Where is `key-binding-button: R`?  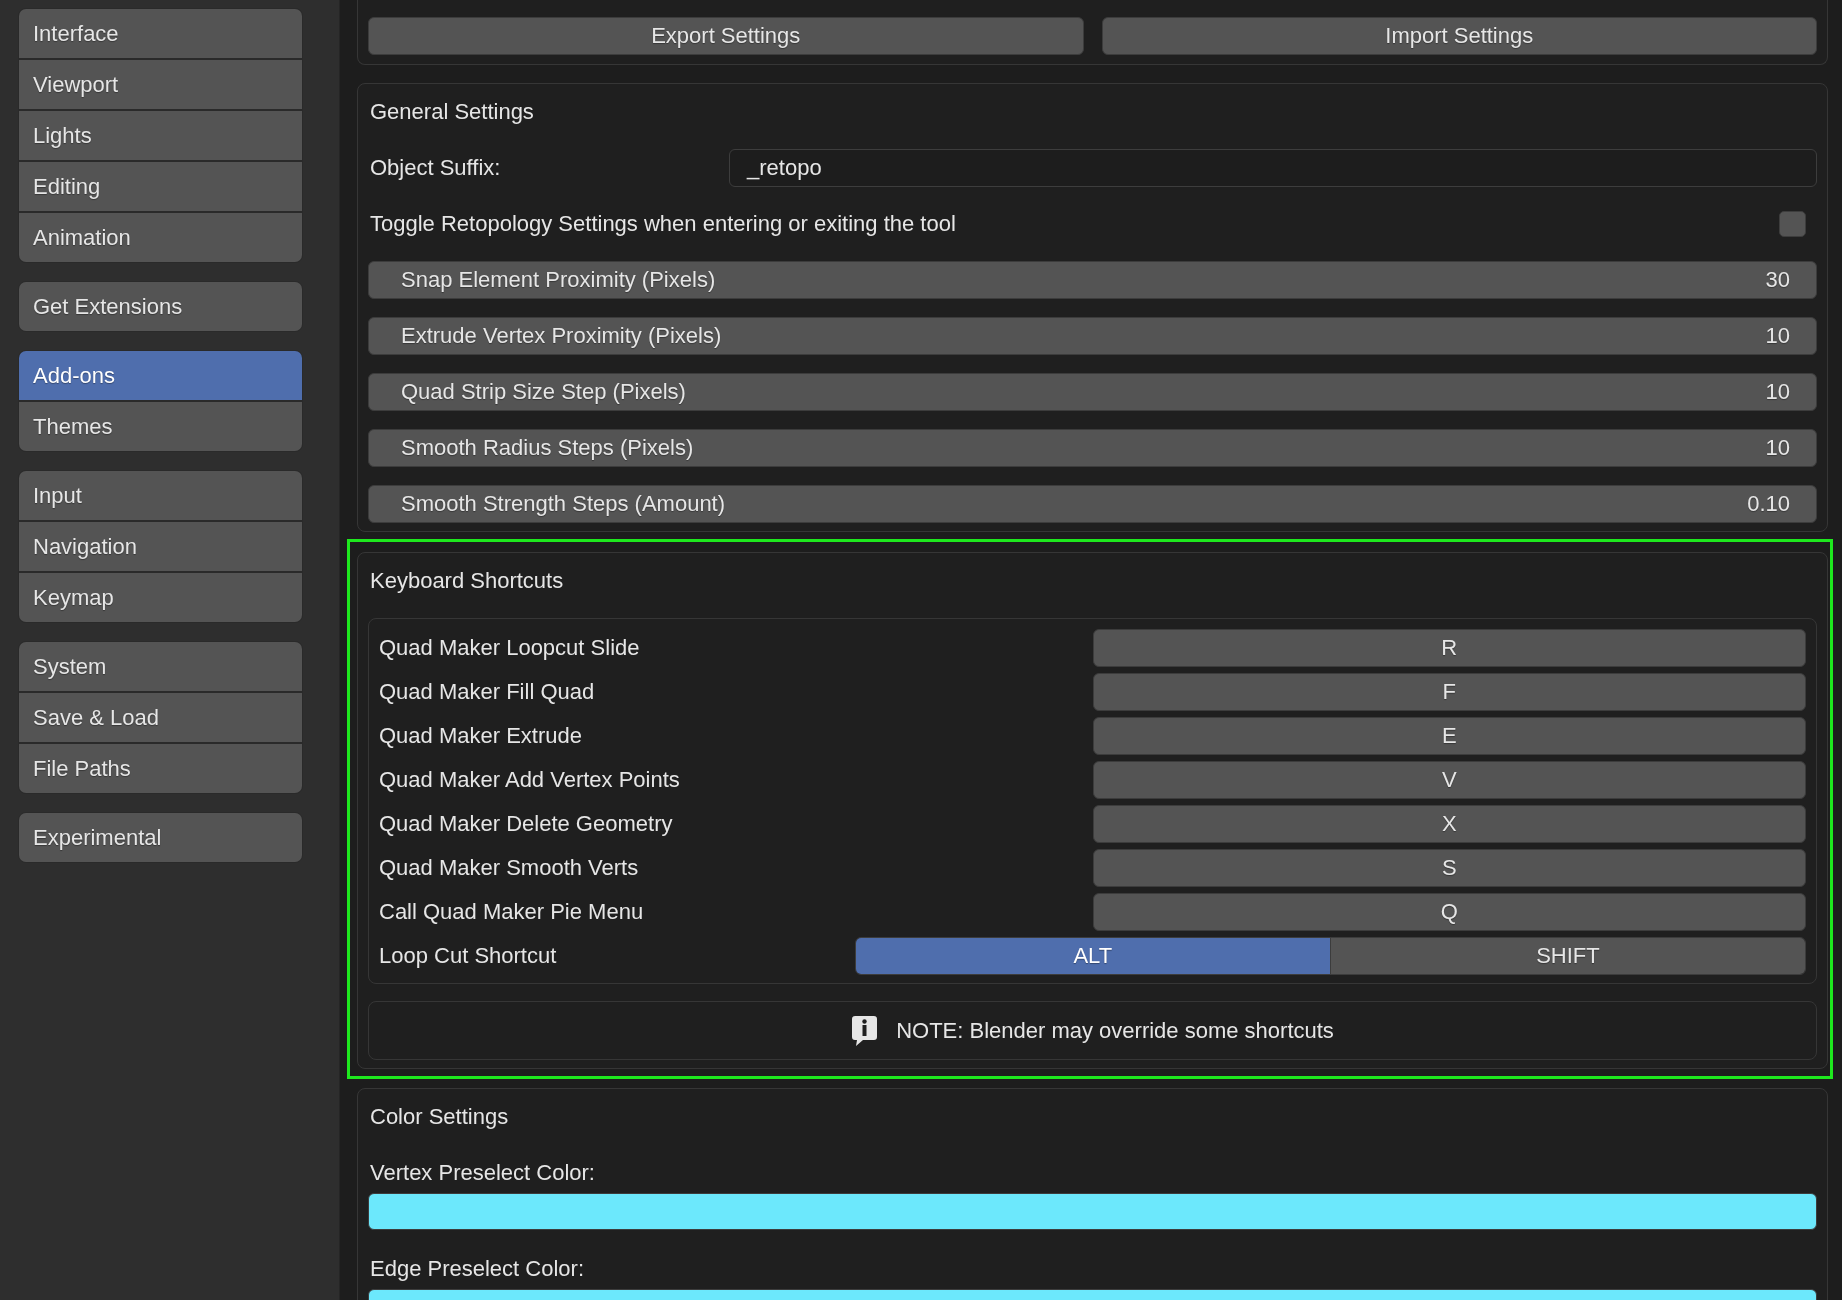 key-binding-button: R is located at coordinates (1449, 648).